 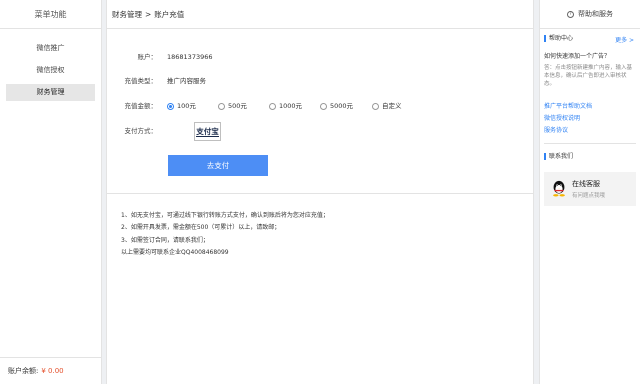 What do you see at coordinates (50, 92) in the screenshot?
I see `sidebar-item-finance: 财务管理` at bounding box center [50, 92].